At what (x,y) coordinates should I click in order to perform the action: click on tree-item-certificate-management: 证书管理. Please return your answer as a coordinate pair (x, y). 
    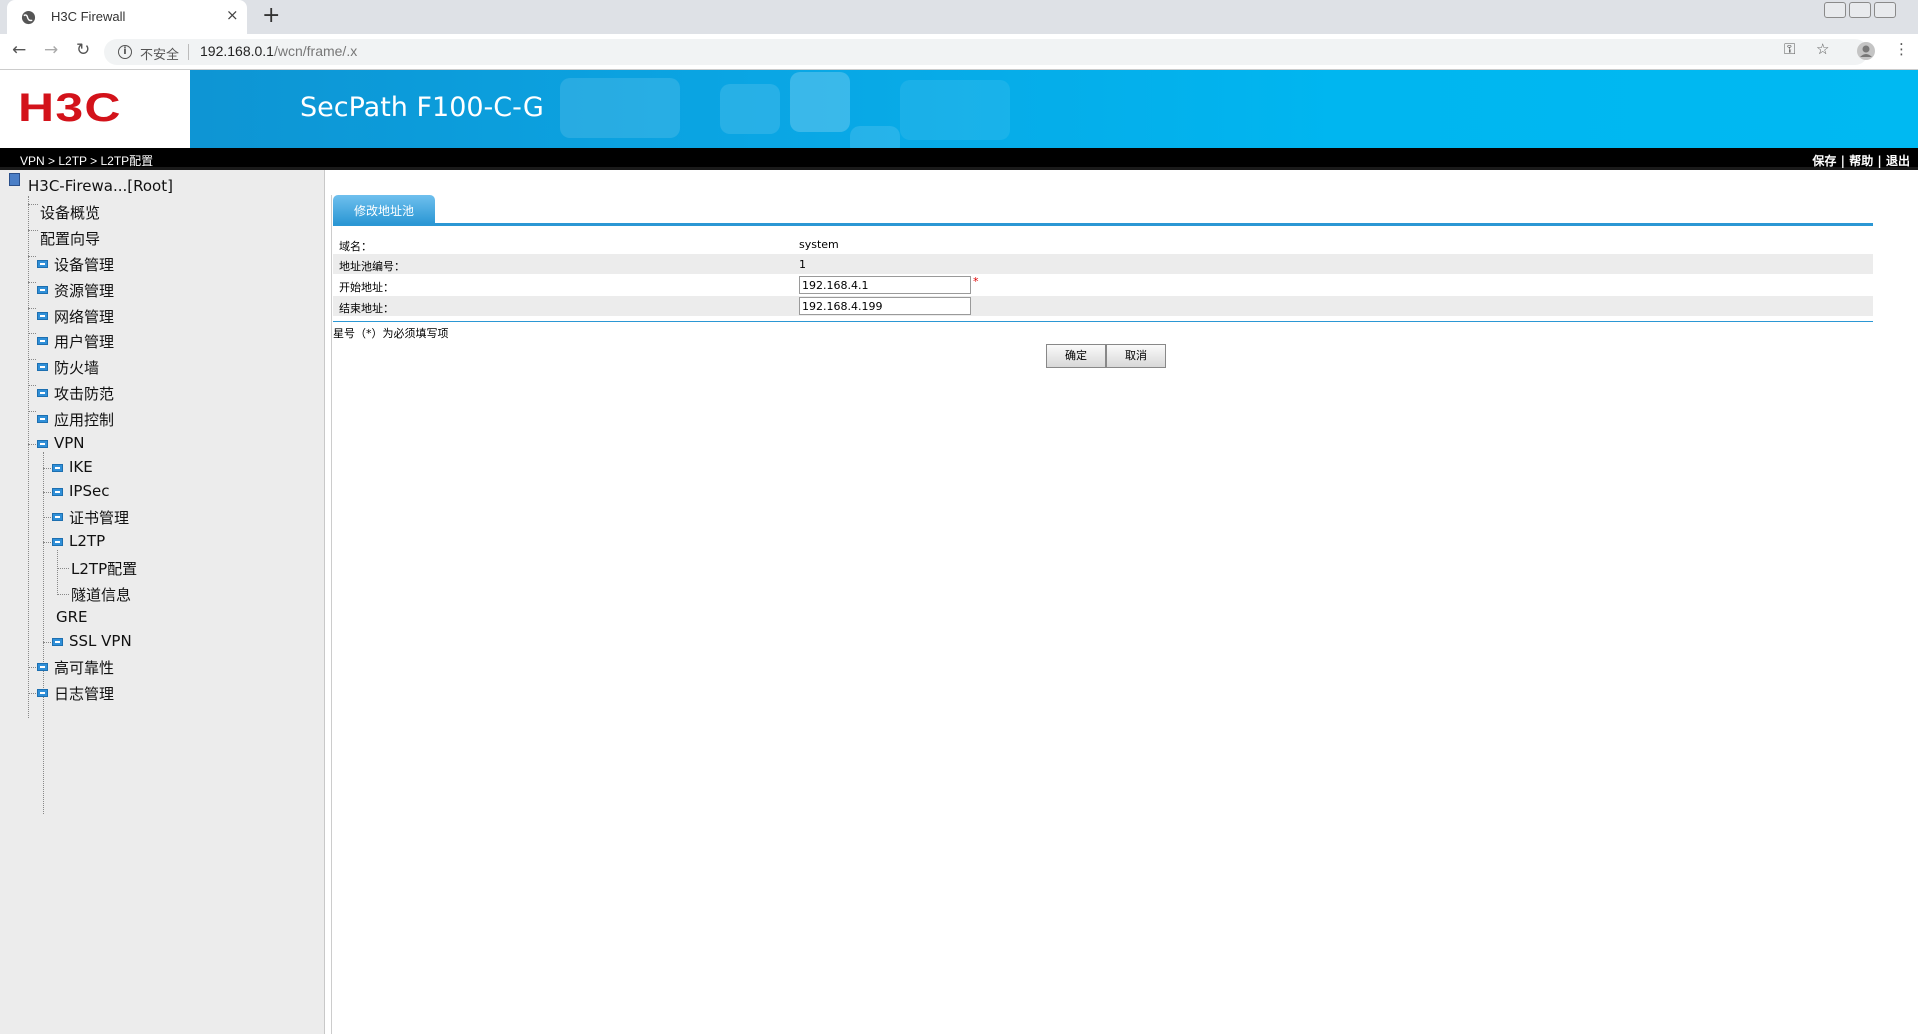
    Looking at the image, I should click on (99, 517).